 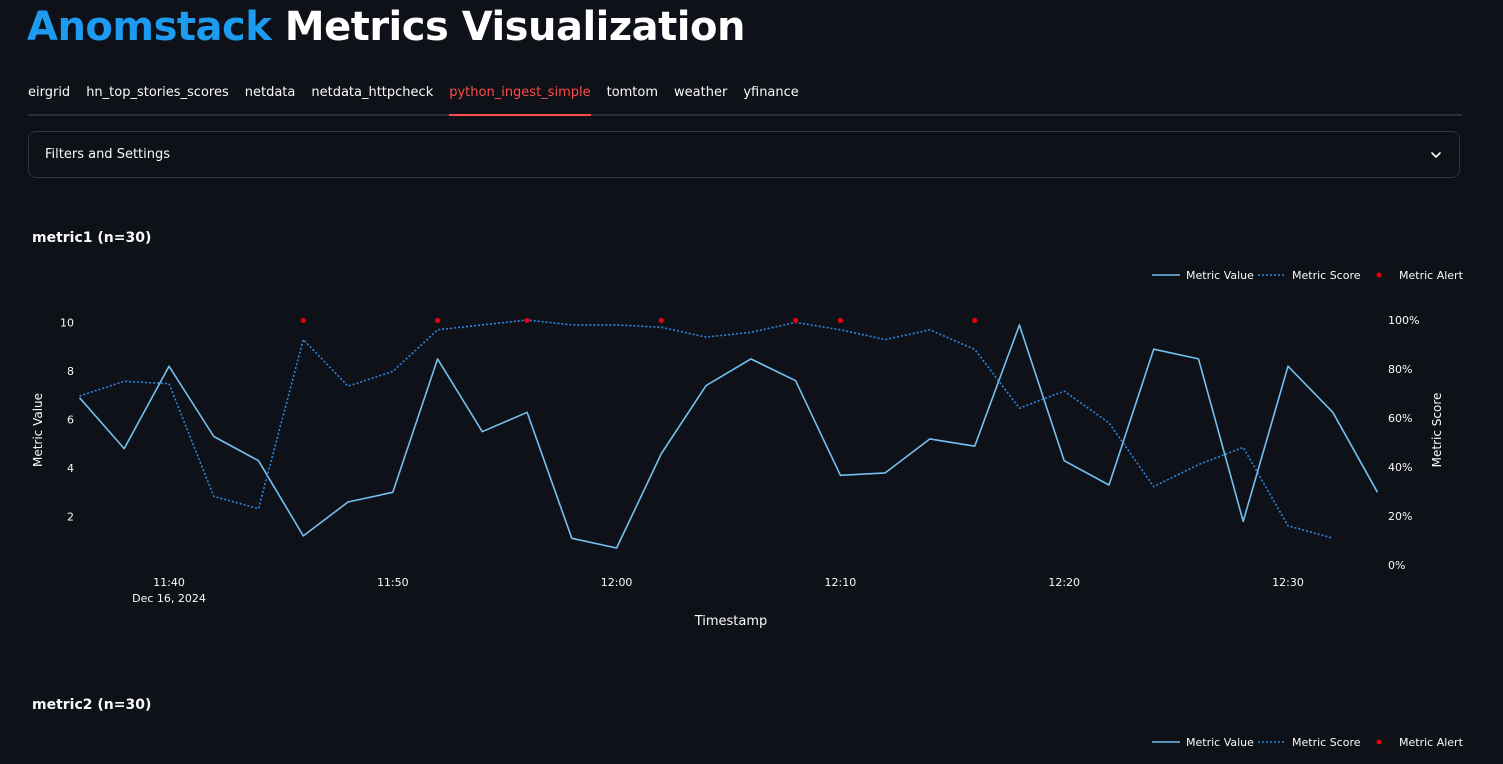 What do you see at coordinates (1288, 582) in the screenshot?
I see `x-tick-label: 12:30` at bounding box center [1288, 582].